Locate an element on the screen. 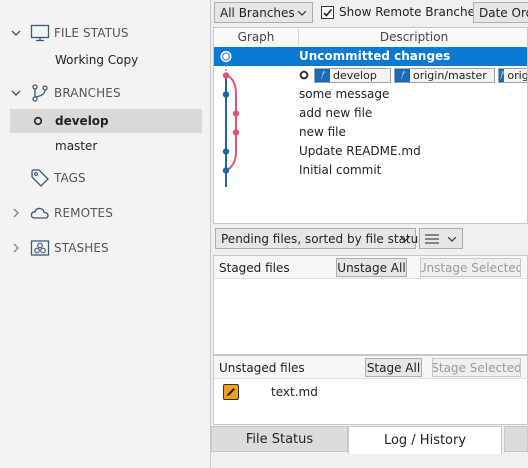 The height and width of the screenshot is (468, 528). tag-icon is located at coordinates (40, 178).